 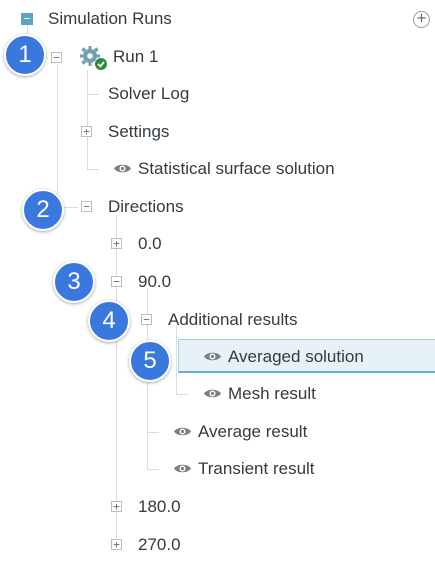 What do you see at coordinates (43, 210) in the screenshot?
I see `callout-badge-2: 2` at bounding box center [43, 210].